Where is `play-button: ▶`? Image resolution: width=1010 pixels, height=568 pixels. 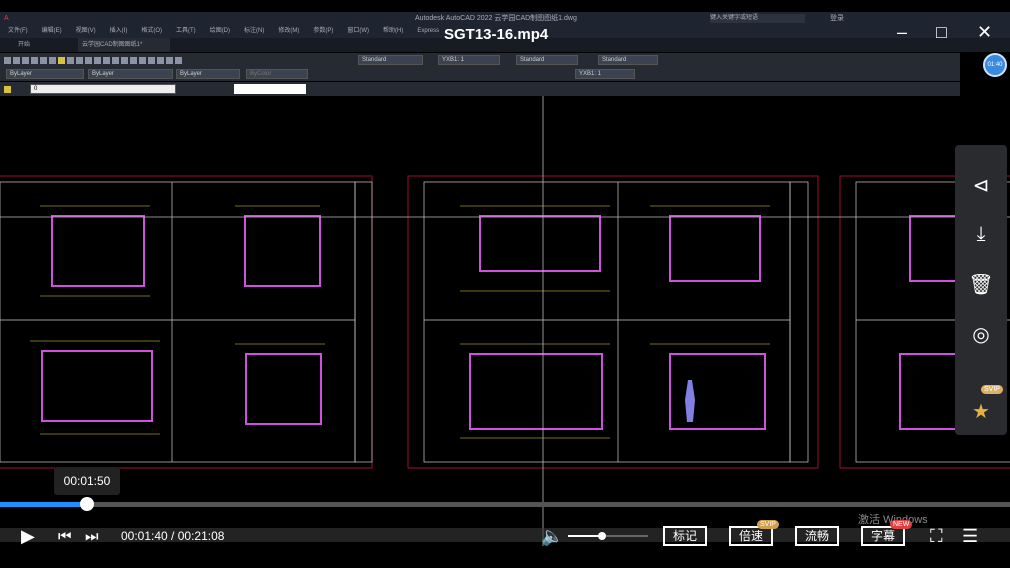 play-button: ▶ is located at coordinates (28, 536).